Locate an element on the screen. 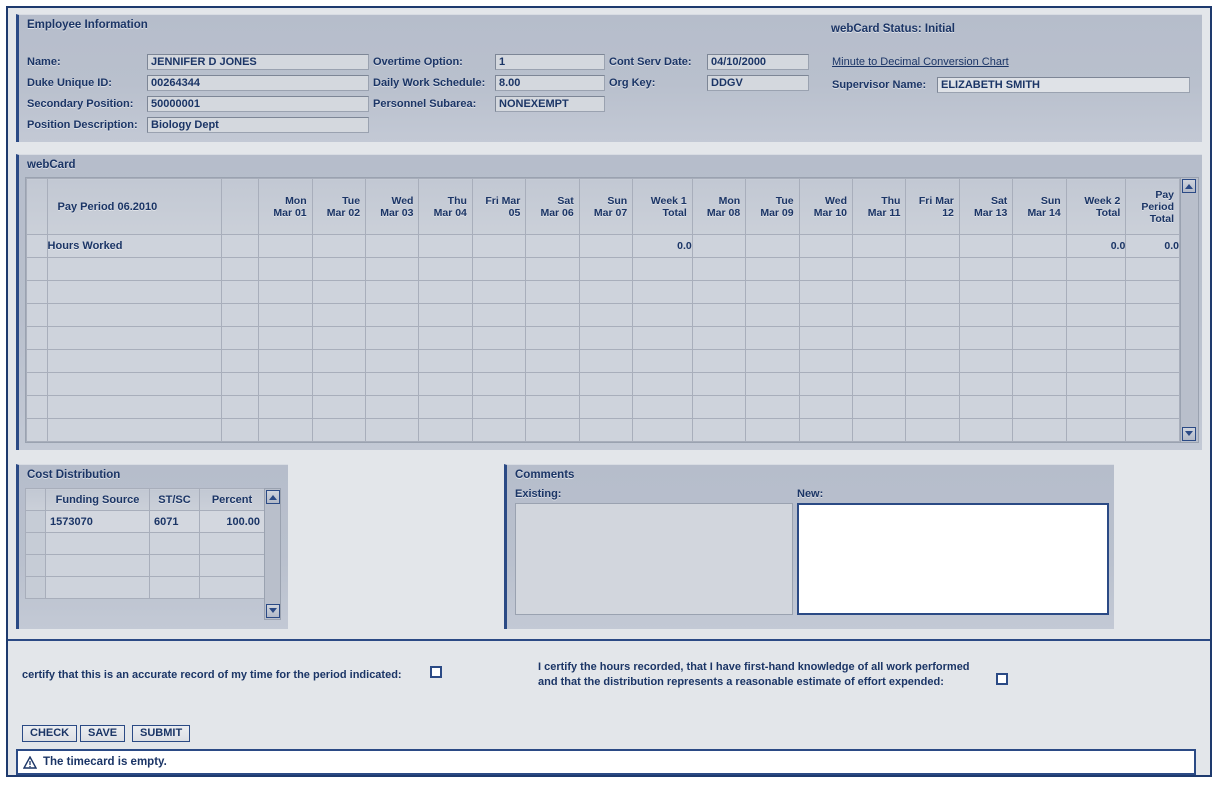 The image size is (1220, 785). field-secondary-position-value: 50000001 is located at coordinates (258, 103).